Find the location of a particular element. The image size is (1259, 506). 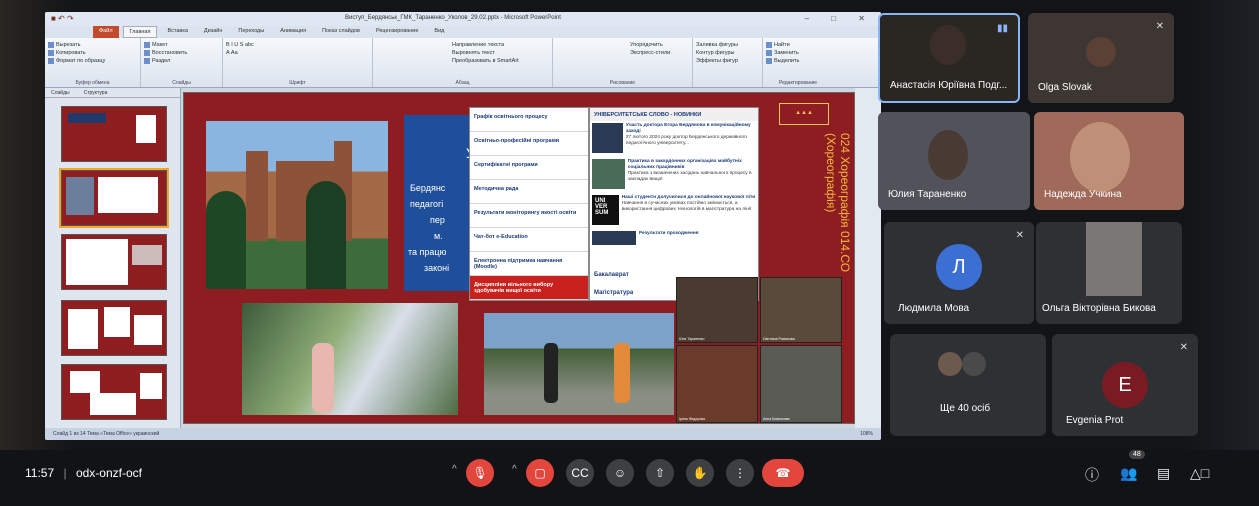

ribbon-item-label: Выделить is located at coordinates (787, 61).